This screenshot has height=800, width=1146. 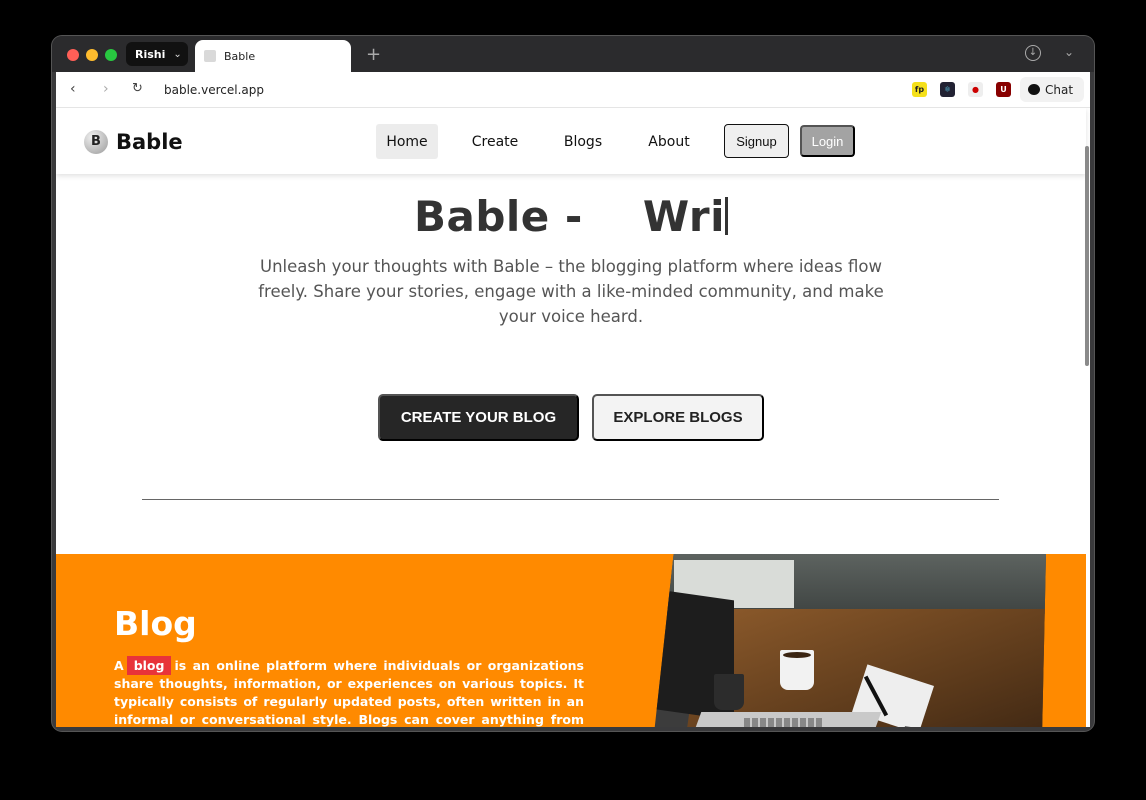 I want to click on browser-toolbar: ‹ › ↻ bable.vercel.app fp ⚛ ● U Chat, so click(x=573, y=90).